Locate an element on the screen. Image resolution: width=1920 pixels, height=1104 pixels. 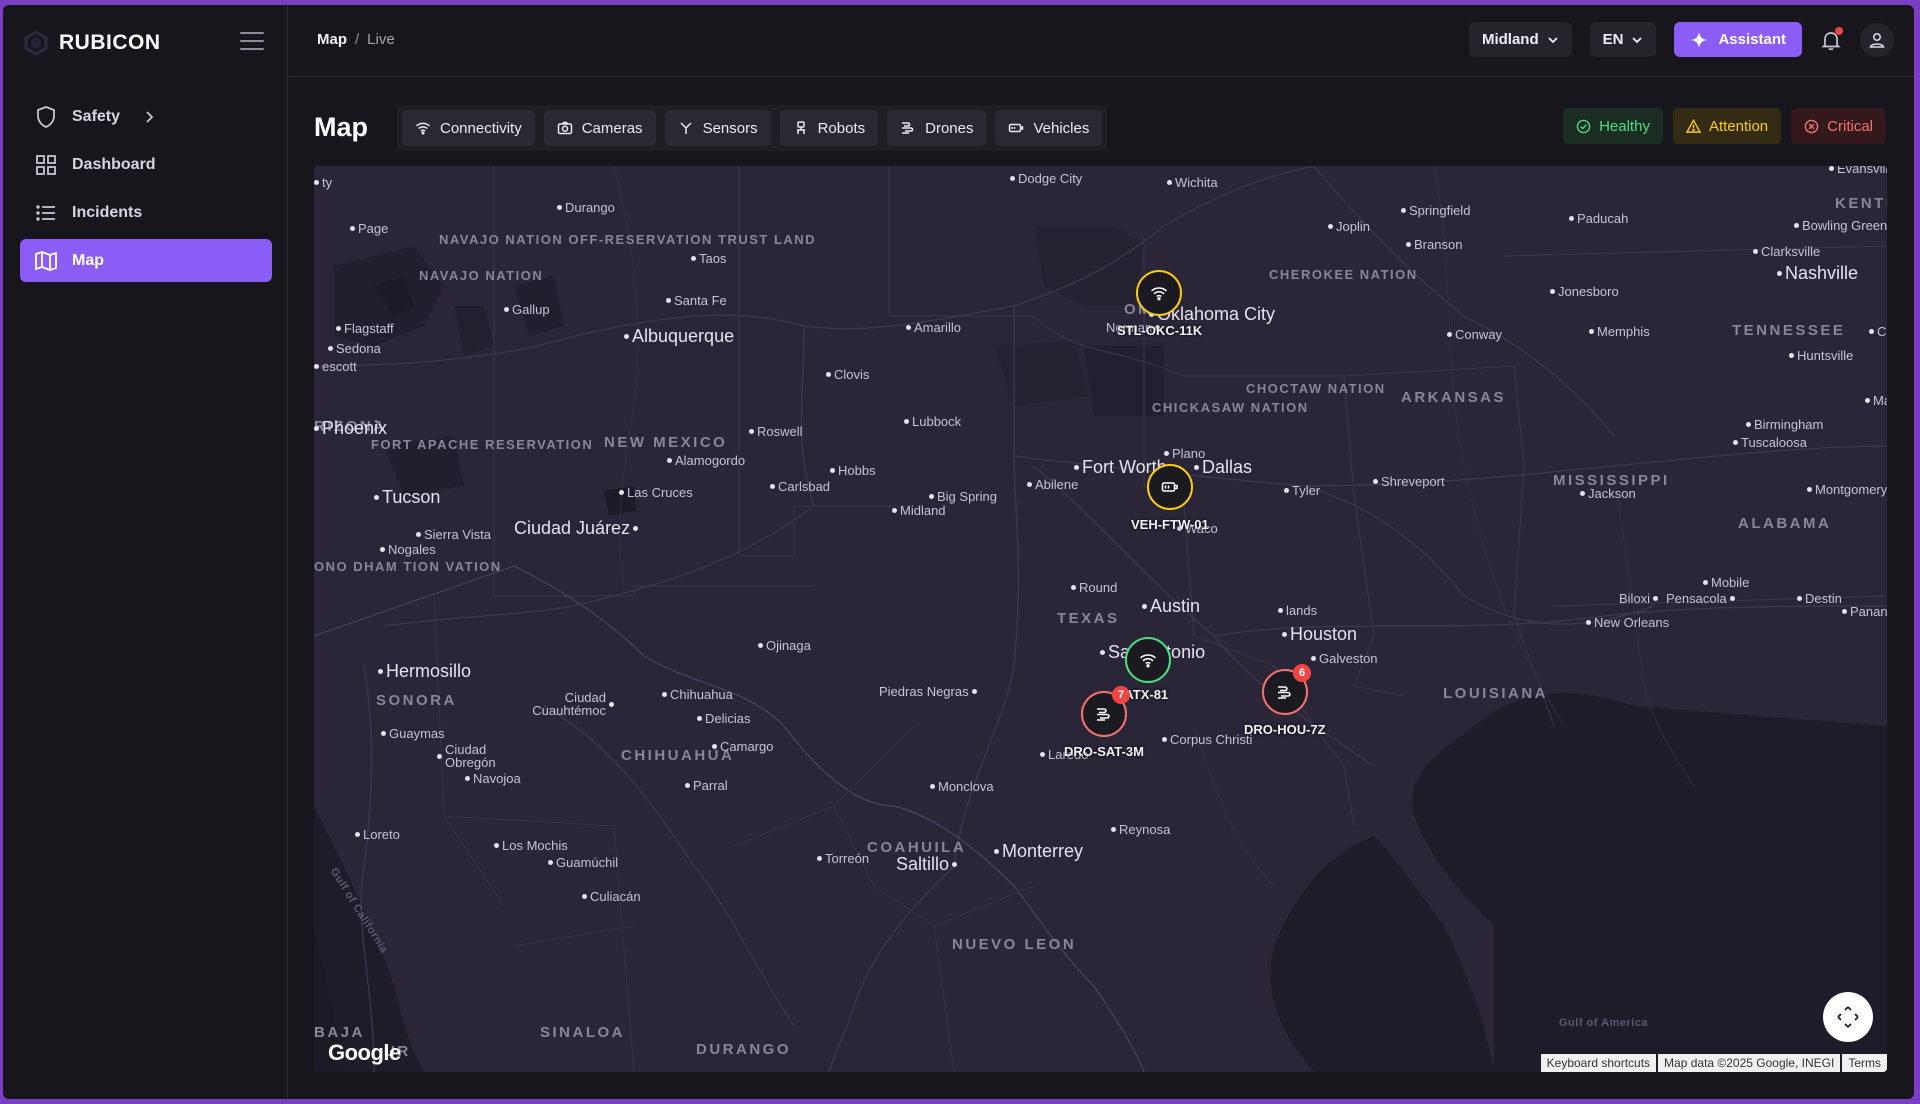
city-label: Monclova is located at coordinates (962, 786).